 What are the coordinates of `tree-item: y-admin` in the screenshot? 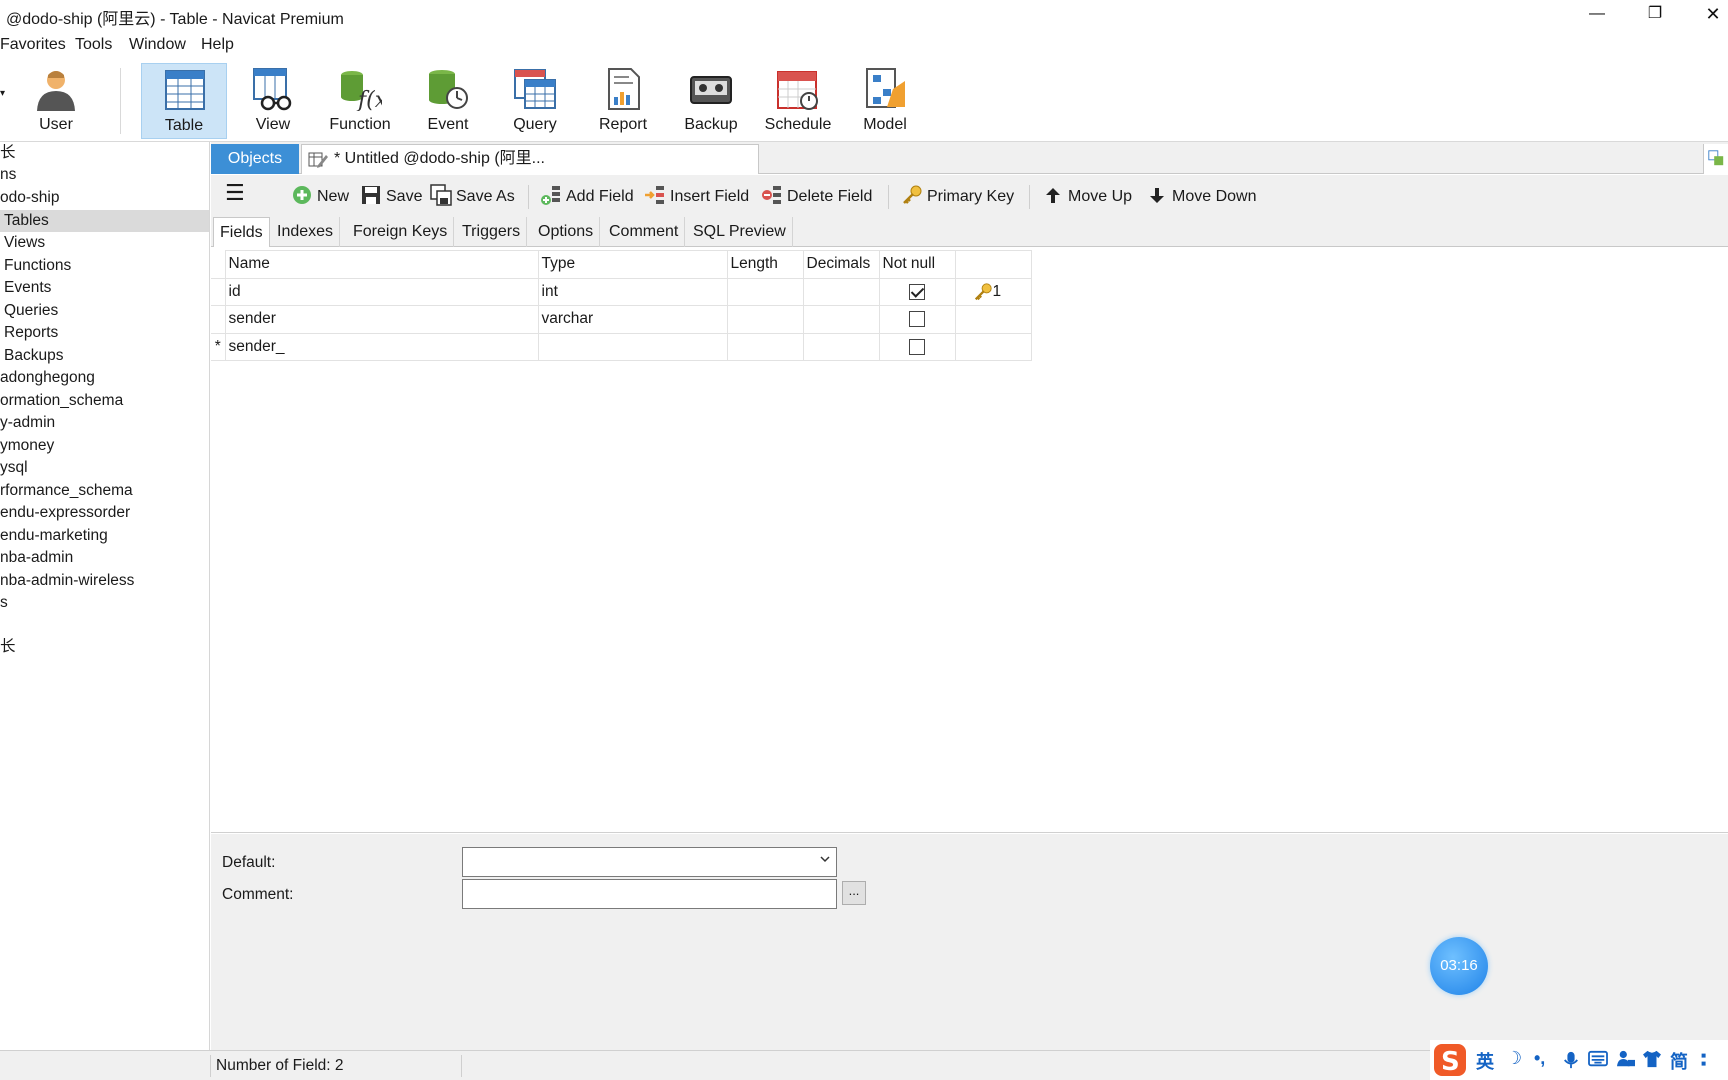 It's located at (104, 423).